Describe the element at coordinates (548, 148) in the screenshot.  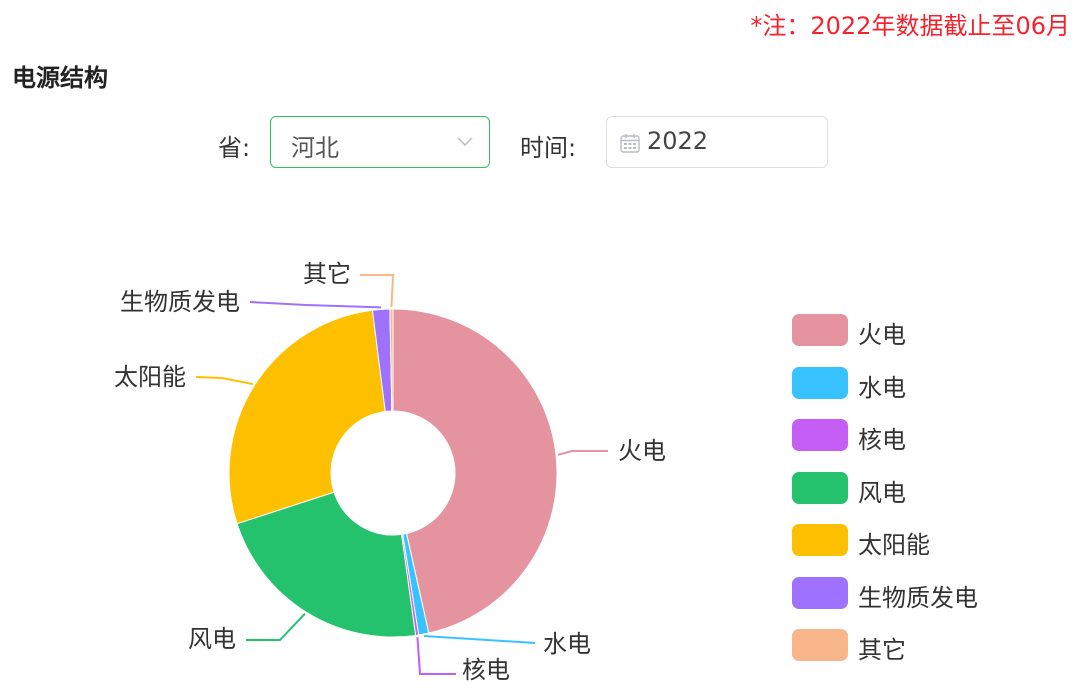
I see `time-label: 时间:` at that location.